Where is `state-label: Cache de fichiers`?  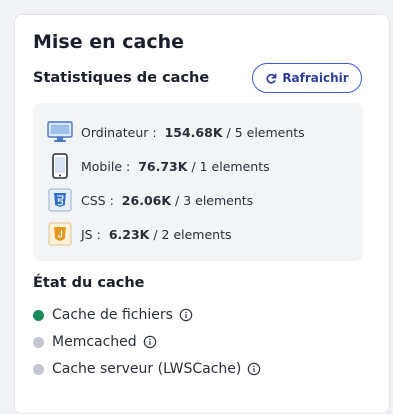 state-label: Cache de fichiers is located at coordinates (112, 315).